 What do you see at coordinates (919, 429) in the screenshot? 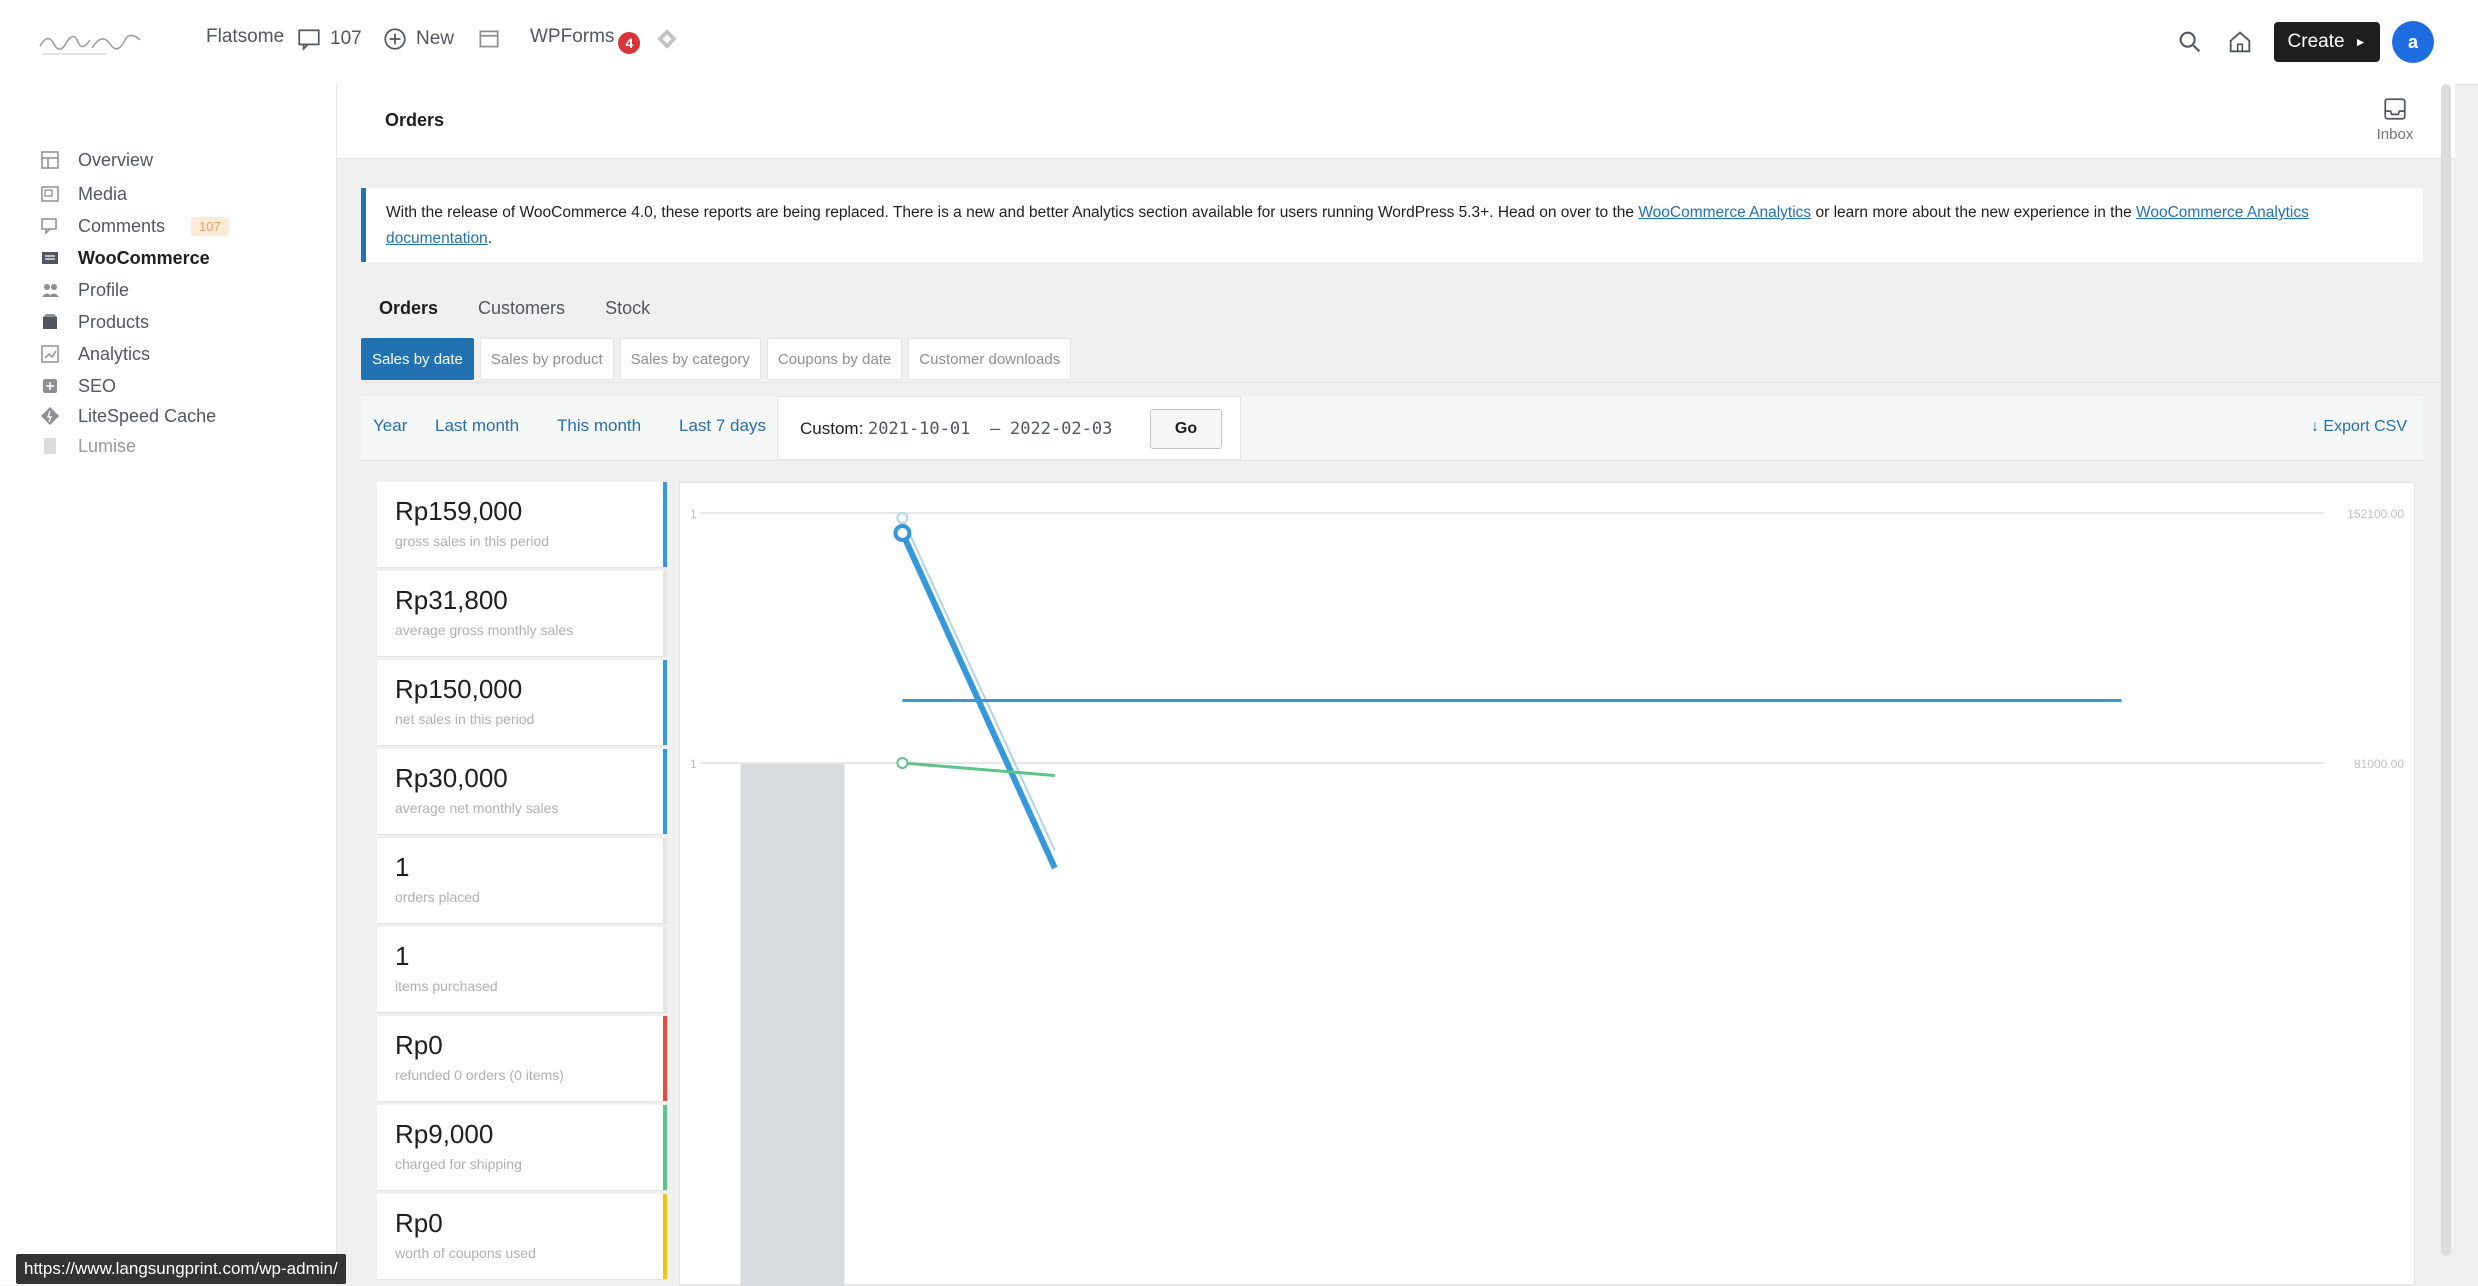
I see `date-from-input: 2021-10-01` at bounding box center [919, 429].